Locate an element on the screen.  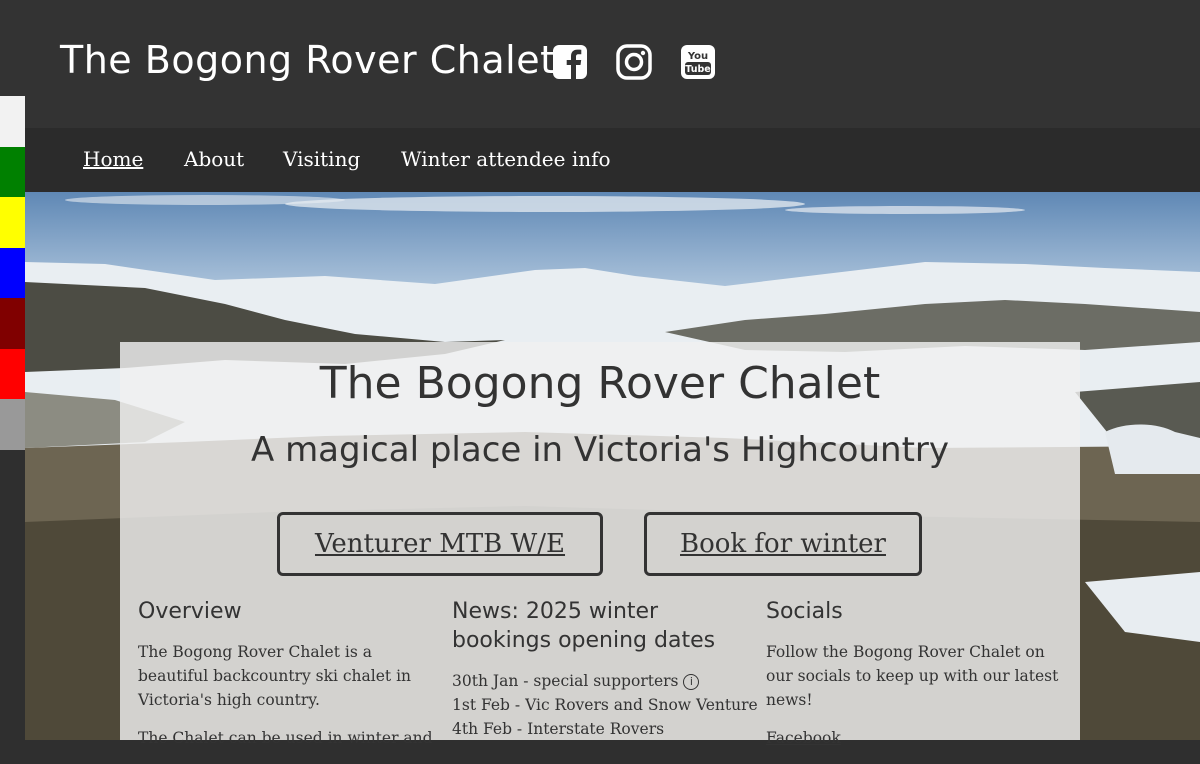
main-nav: Home About Visiting Winter attendee info is located at coordinates (612, 160).